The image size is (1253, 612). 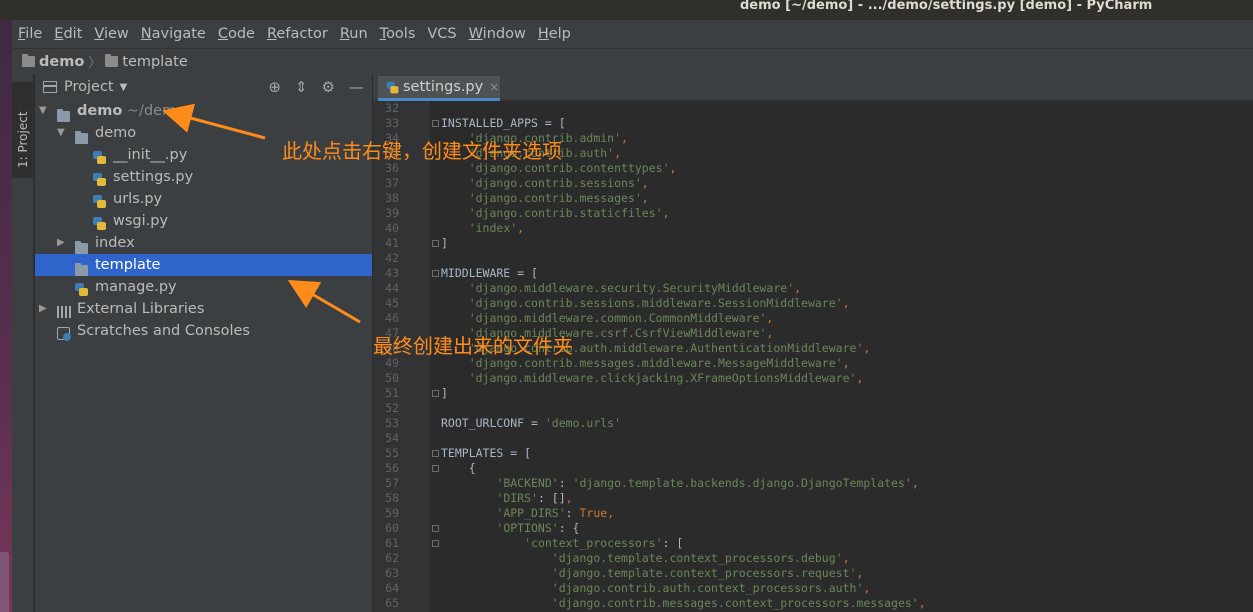 I want to click on line-number: 64, so click(x=392, y=588).